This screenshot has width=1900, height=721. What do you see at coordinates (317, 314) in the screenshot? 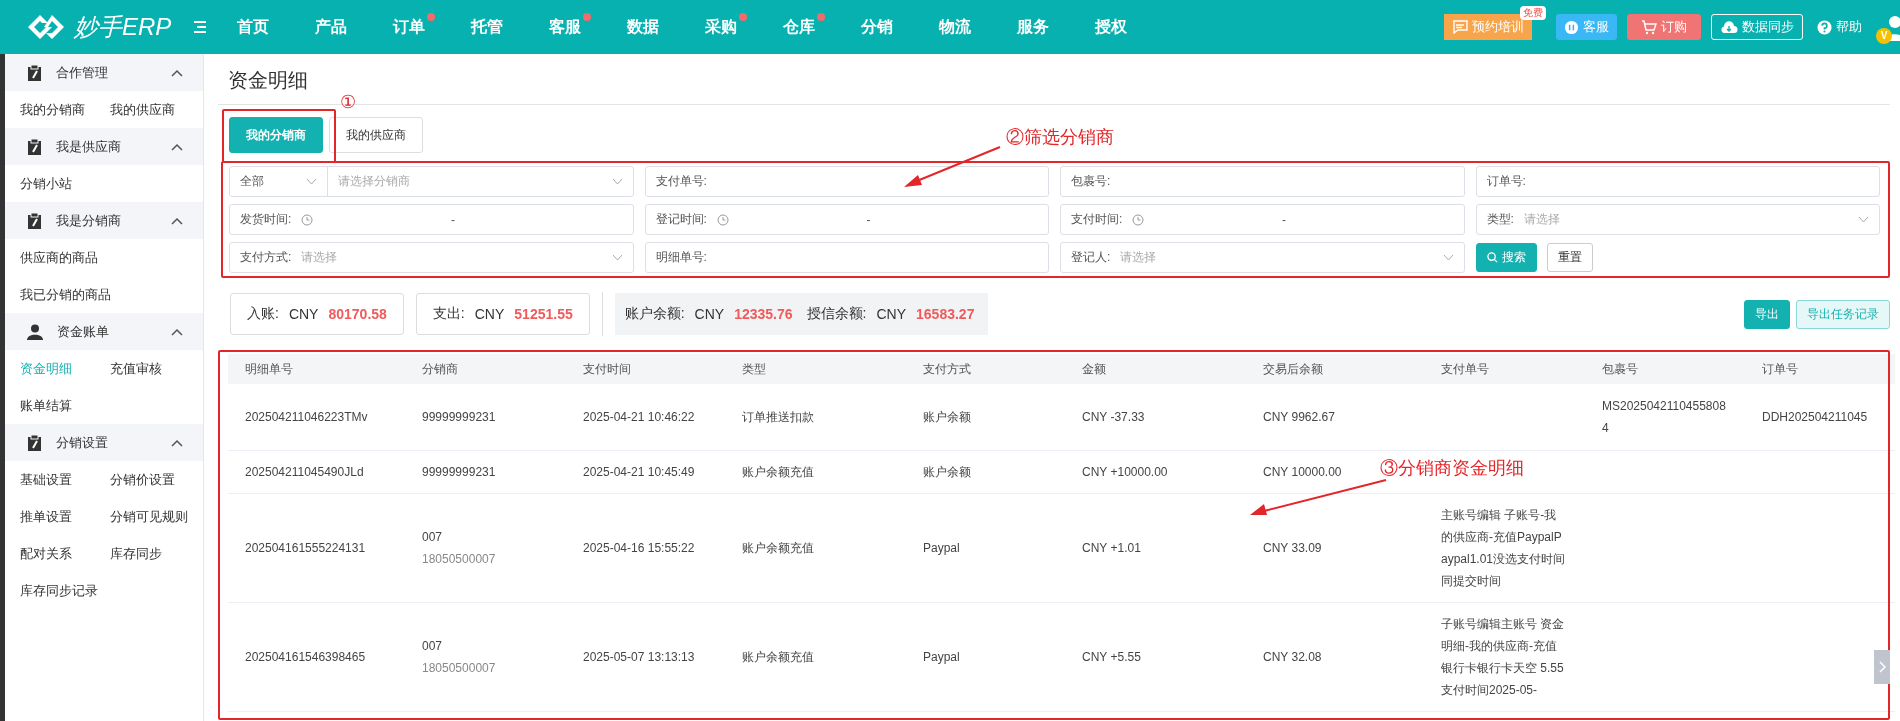
I see `summary-card: 入账: CNY 80170.58` at bounding box center [317, 314].